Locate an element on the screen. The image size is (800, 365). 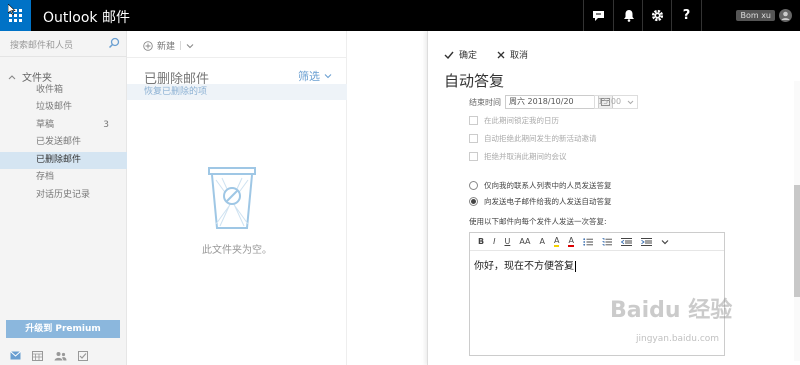
format-toolbar: B I U AA A A A is located at coordinates (597, 242).